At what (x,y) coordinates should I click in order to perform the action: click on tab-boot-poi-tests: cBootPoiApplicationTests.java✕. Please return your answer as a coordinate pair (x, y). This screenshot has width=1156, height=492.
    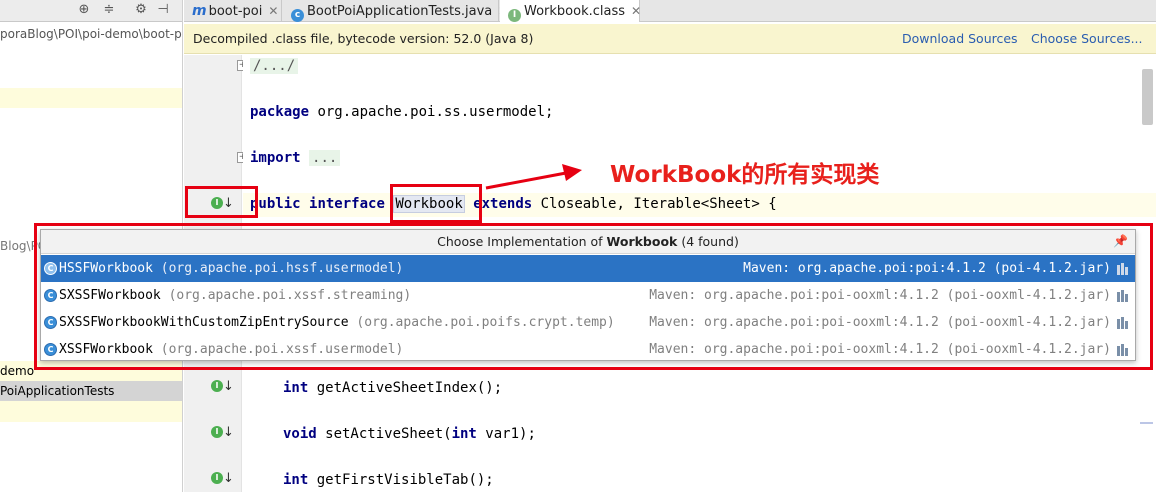
    Looking at the image, I should click on (395, 11).